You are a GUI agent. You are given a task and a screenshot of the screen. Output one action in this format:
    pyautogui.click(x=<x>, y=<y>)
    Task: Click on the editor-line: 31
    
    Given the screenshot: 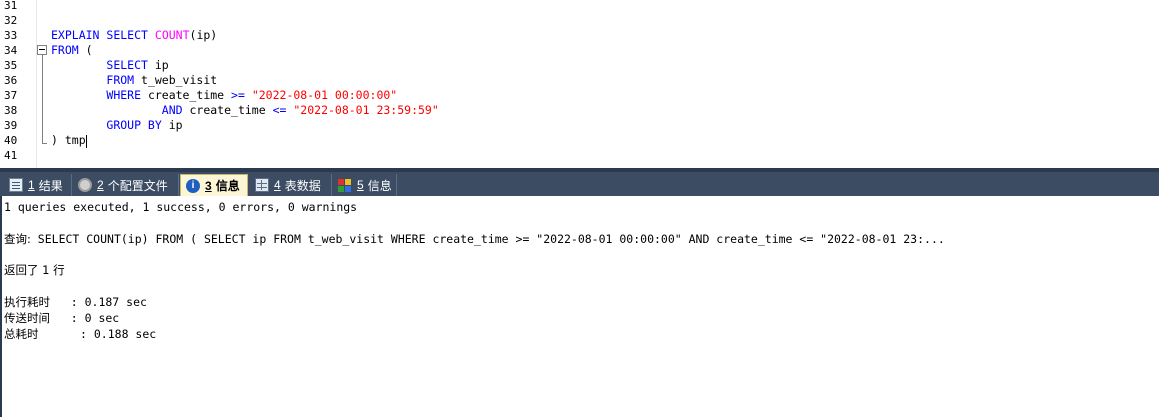 What is the action you would take?
    pyautogui.click(x=579, y=6)
    